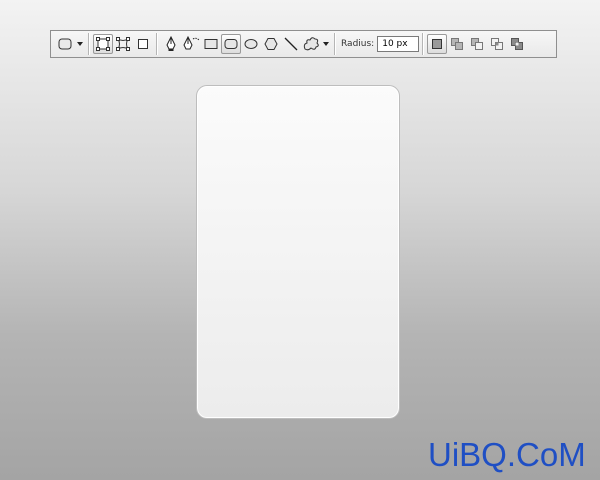 The height and width of the screenshot is (480, 600). I want to click on line-icon, so click(291, 44).